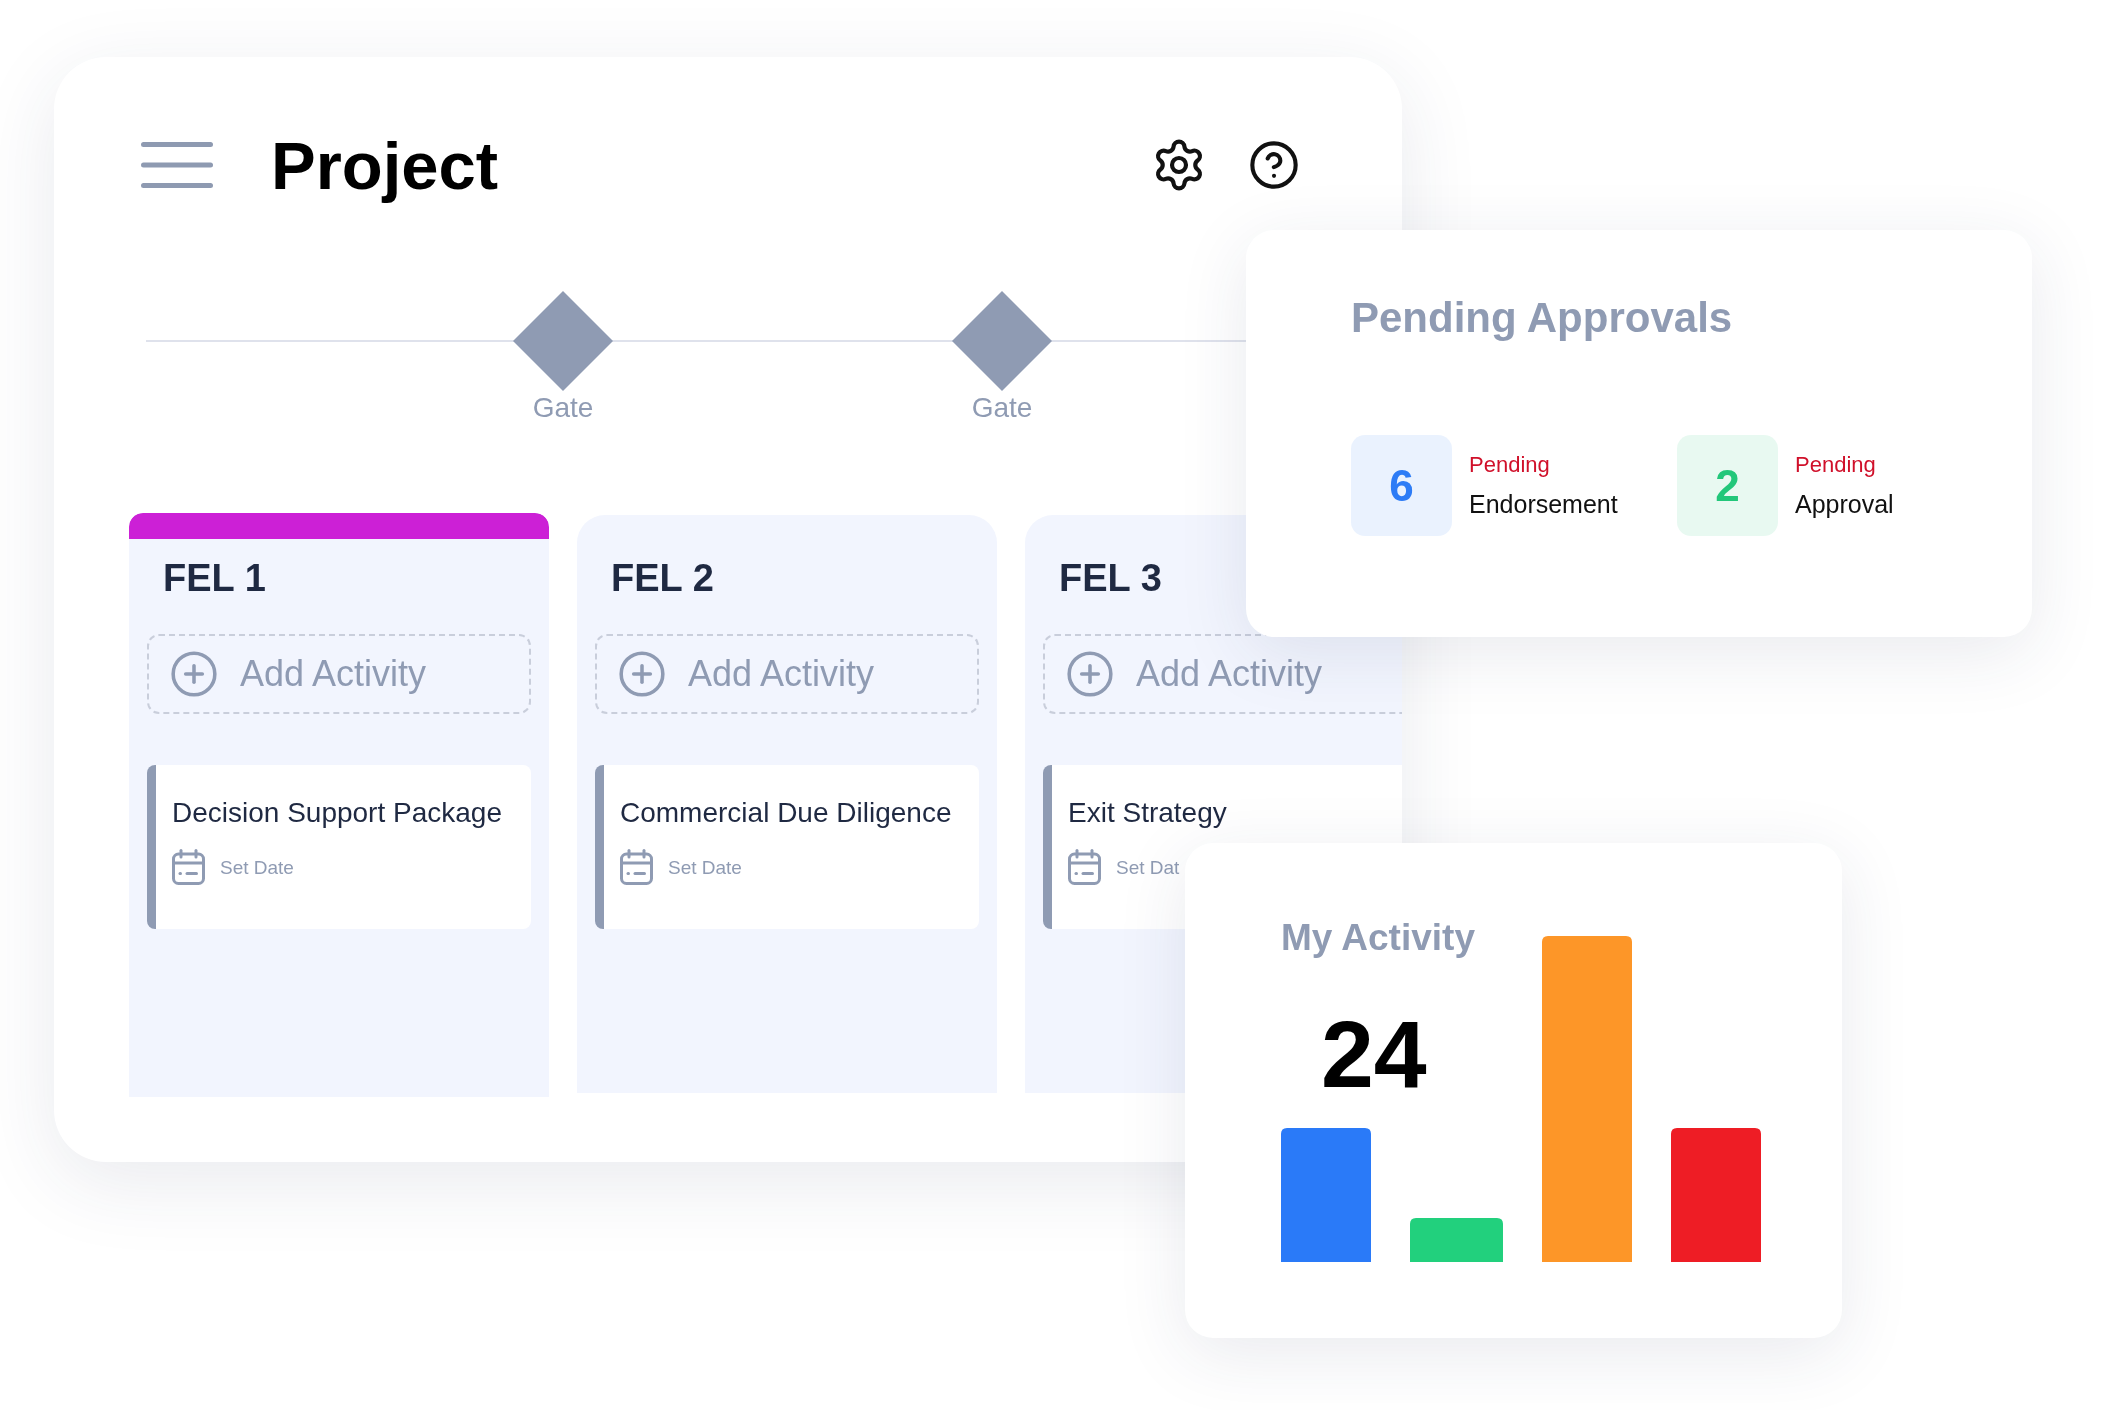 The width and height of the screenshot is (2124, 1410). Describe the element at coordinates (1543, 504) in the screenshot. I see `category-label: Endorsement` at that location.